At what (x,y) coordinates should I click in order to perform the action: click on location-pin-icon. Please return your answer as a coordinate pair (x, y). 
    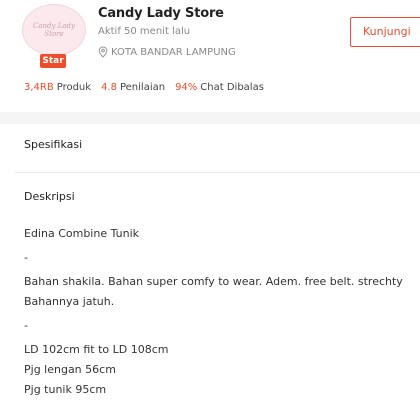
    Looking at the image, I should click on (103, 52).